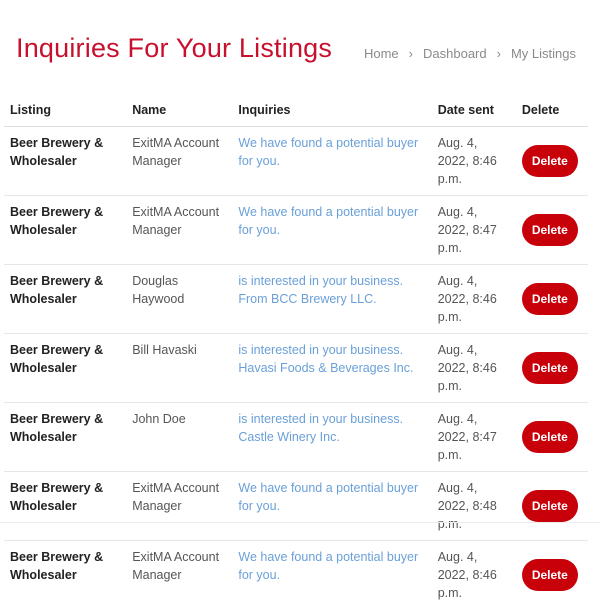 This screenshot has width=600, height=609. What do you see at coordinates (300, 522) in the screenshot?
I see `footer-divider` at bounding box center [300, 522].